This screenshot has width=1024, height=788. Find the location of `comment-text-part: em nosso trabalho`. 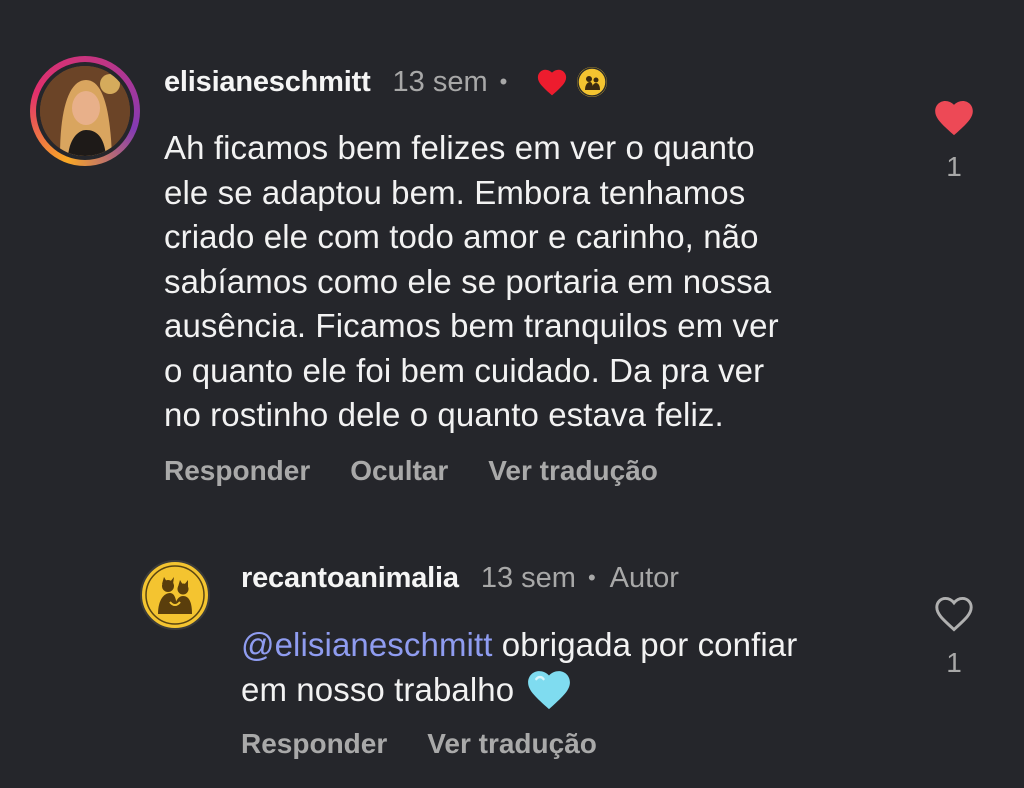

comment-text-part: em nosso trabalho is located at coordinates (382, 689).